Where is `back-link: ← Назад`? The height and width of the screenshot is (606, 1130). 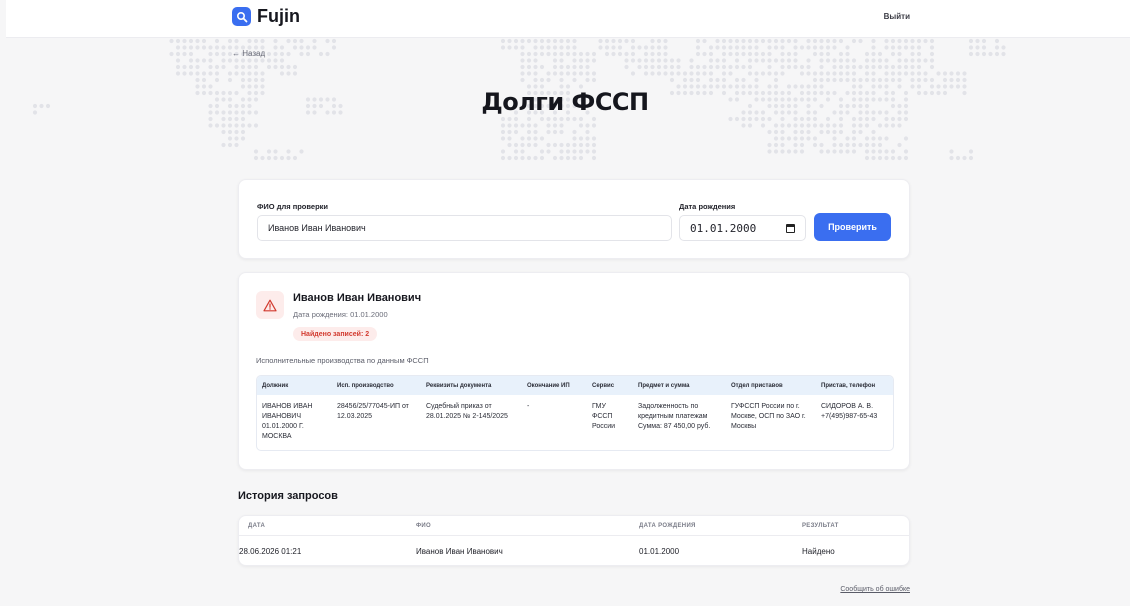
back-link: ← Назад is located at coordinates (248, 53).